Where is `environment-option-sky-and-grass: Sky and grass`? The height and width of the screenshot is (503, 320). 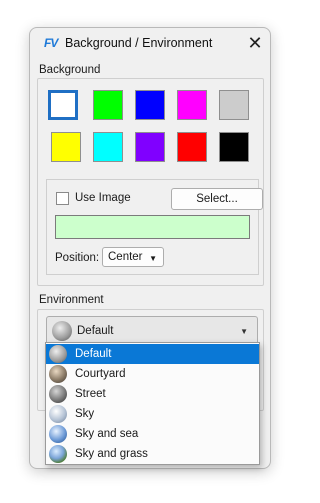 environment-option-sky-and-grass: Sky and grass is located at coordinates (152, 454).